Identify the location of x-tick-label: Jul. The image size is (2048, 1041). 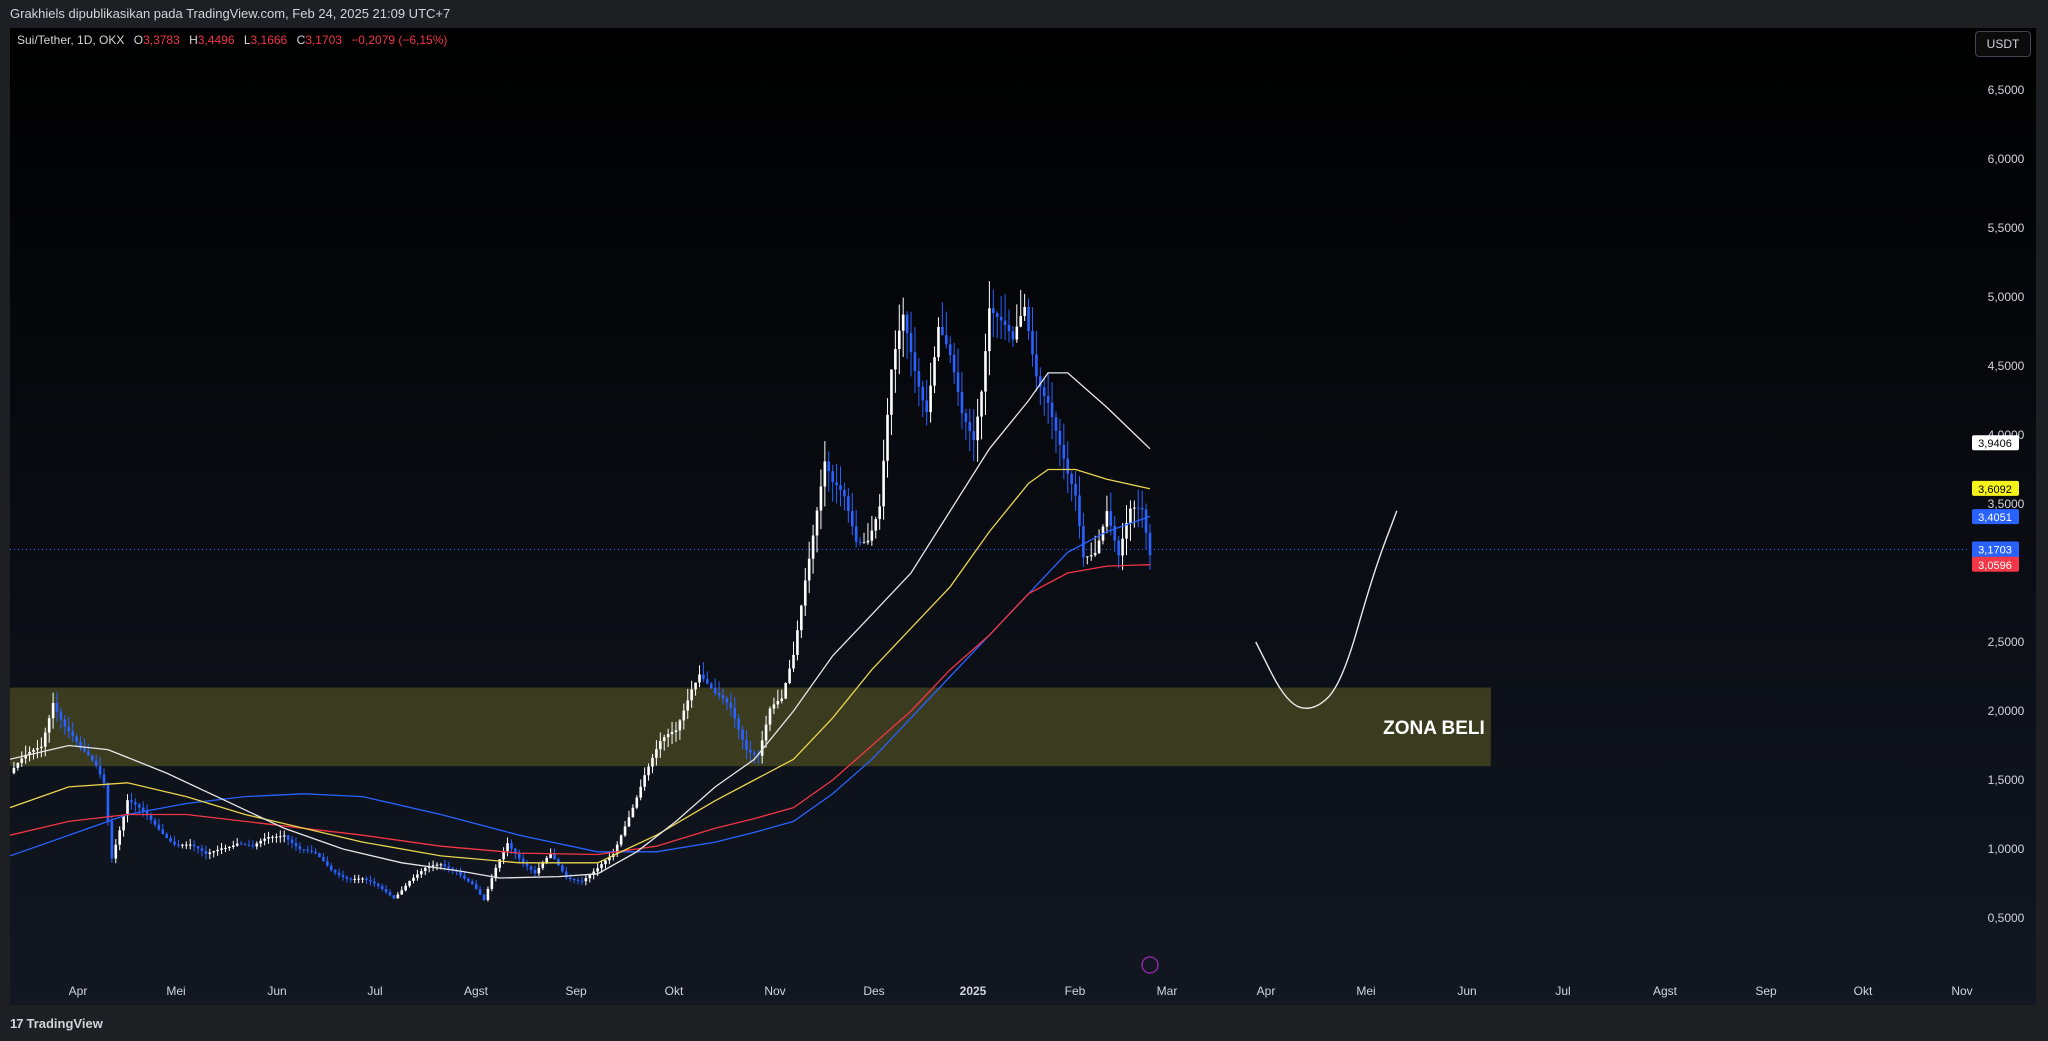
(374, 991).